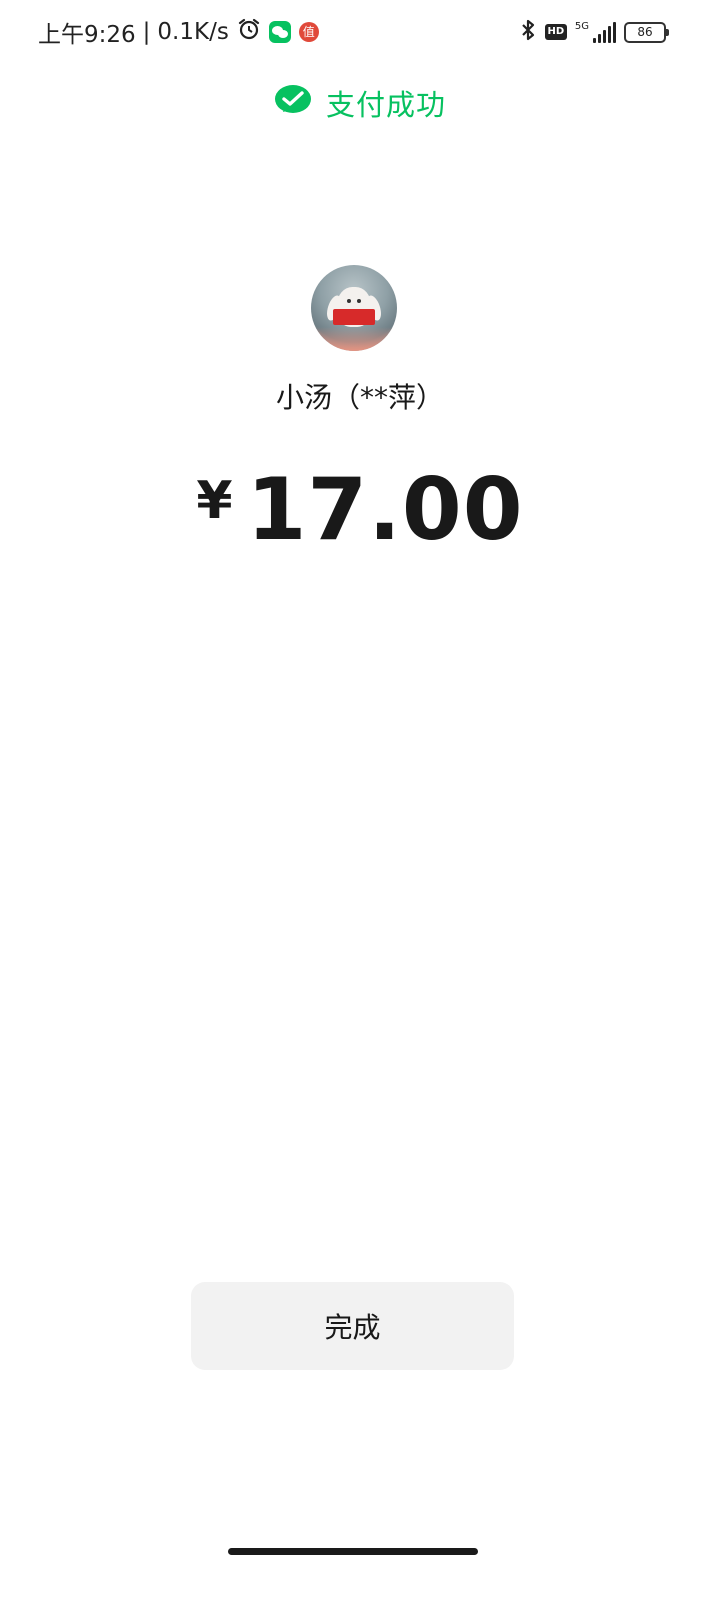  What do you see at coordinates (555, 32) in the screenshot?
I see `hd-icon: HD` at bounding box center [555, 32].